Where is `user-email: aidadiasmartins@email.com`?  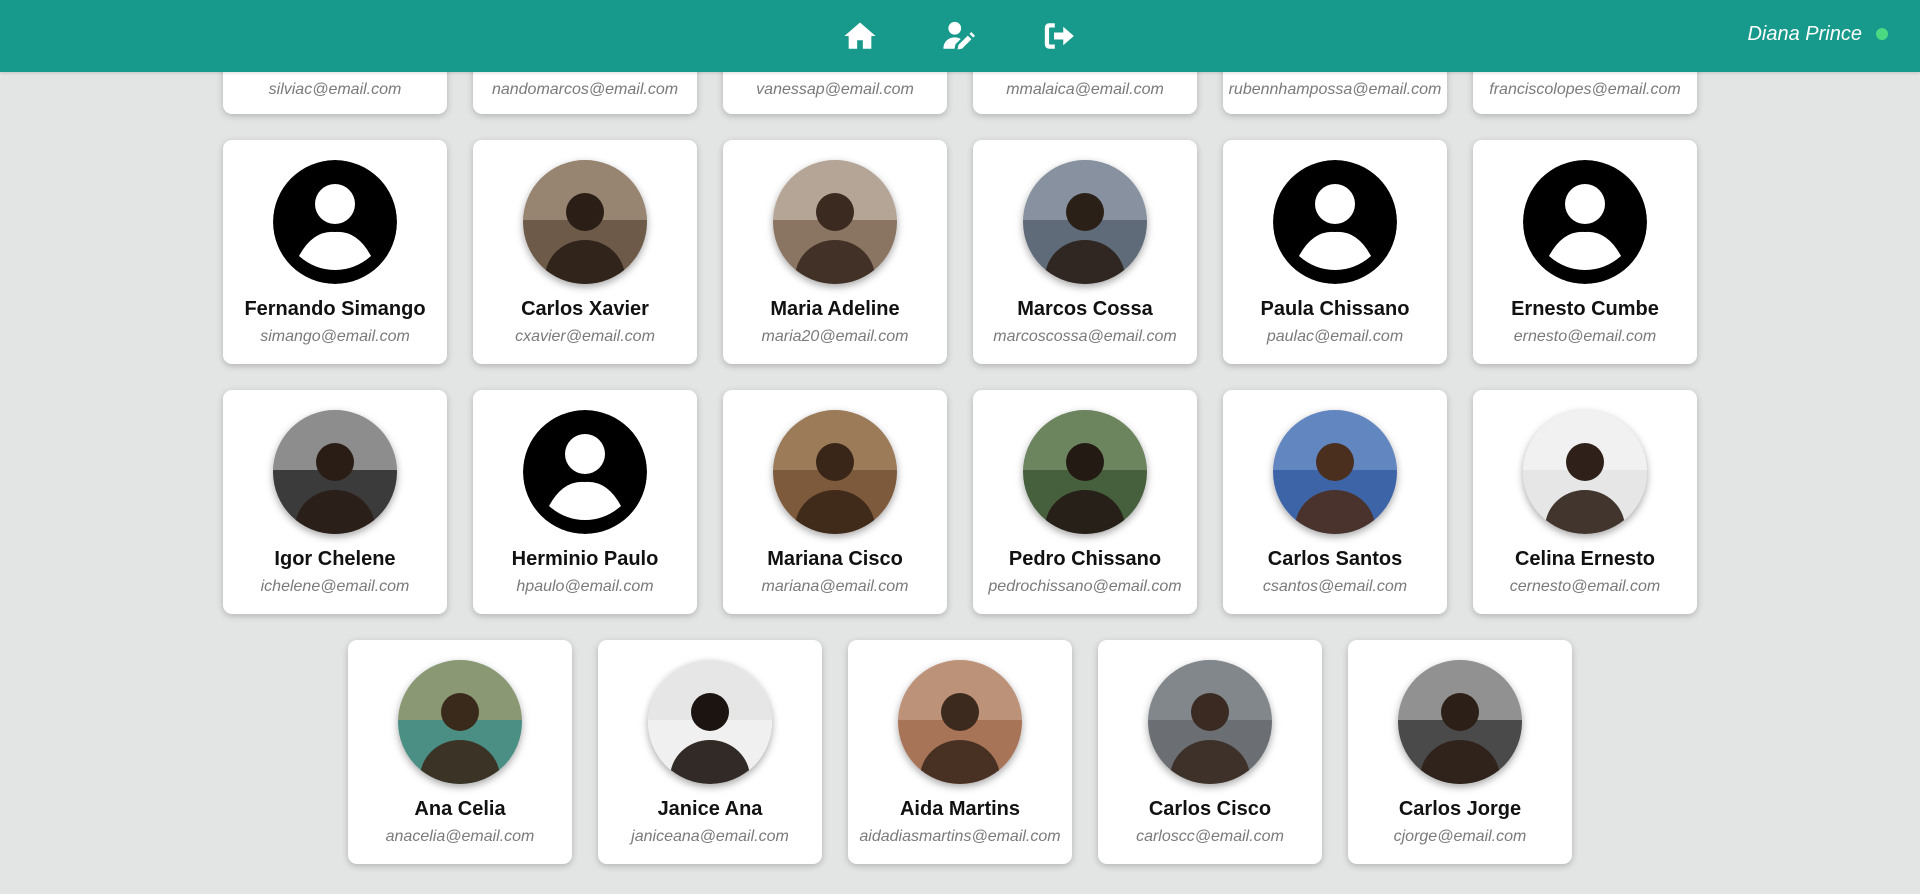
user-email: aidadiasmartins@email.com is located at coordinates (960, 836).